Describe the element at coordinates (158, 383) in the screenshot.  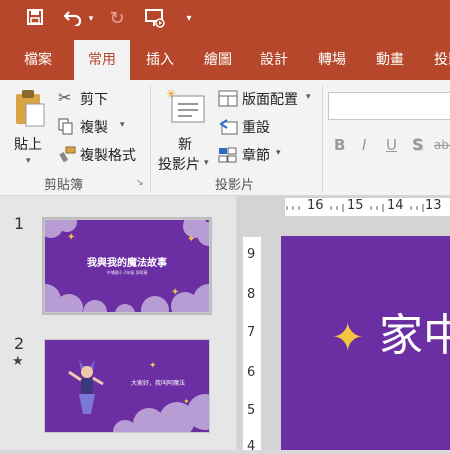
I see `slide-2-text: 大家好，我叫阿魔法` at that location.